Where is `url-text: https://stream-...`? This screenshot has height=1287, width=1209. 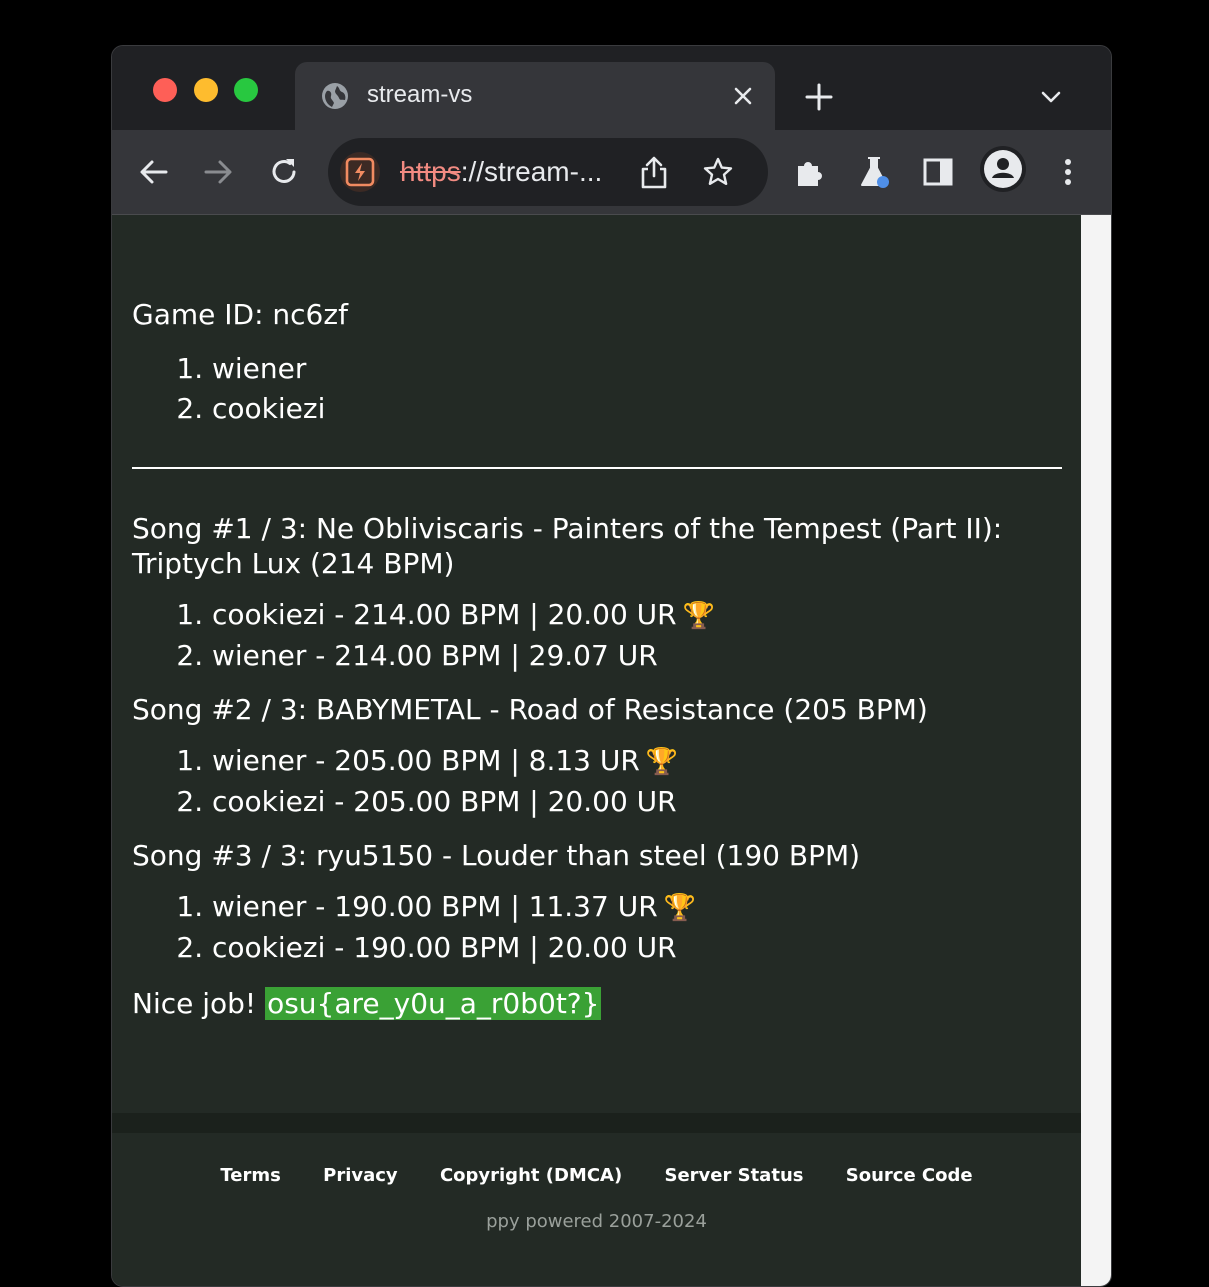 url-text: https://stream-... is located at coordinates (501, 172).